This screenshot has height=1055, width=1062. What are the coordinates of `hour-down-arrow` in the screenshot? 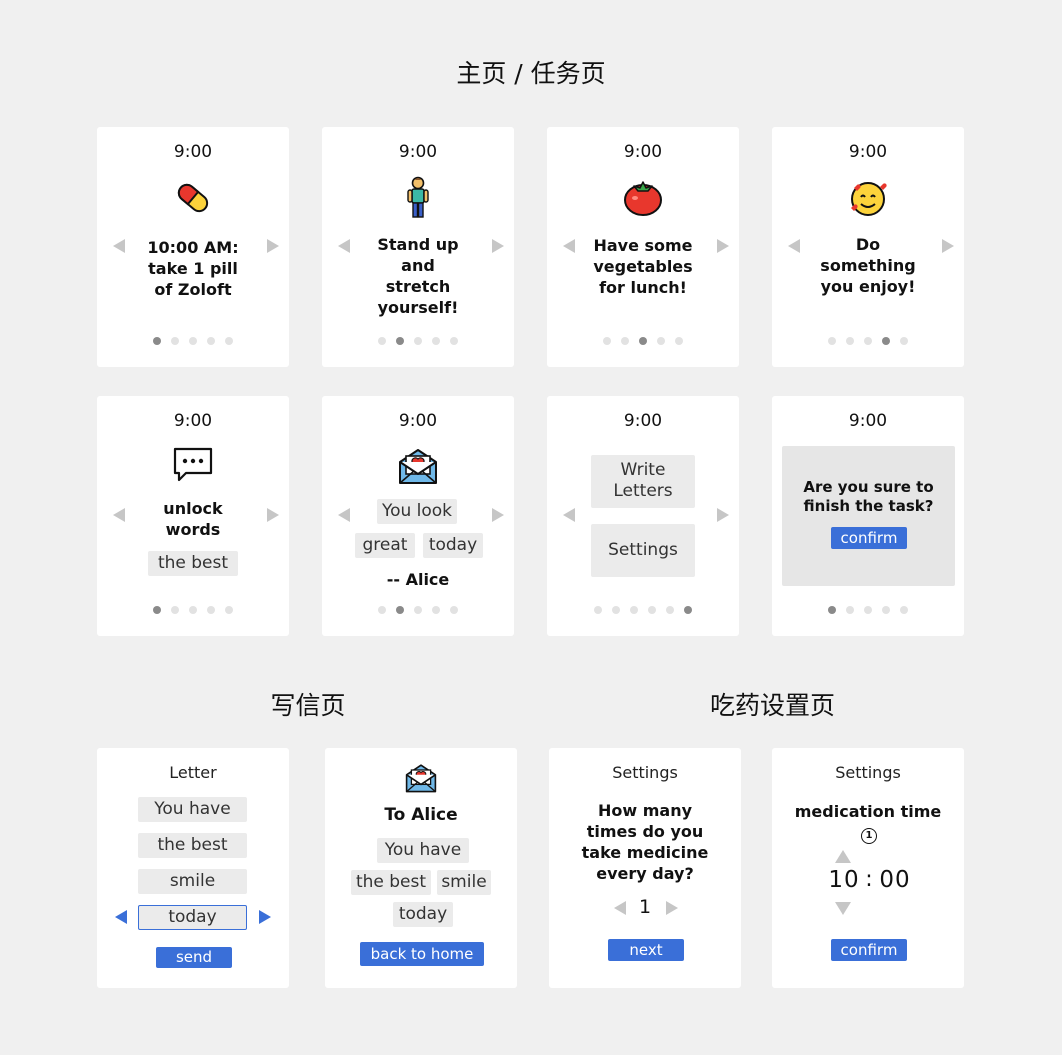 It's located at (843, 908).